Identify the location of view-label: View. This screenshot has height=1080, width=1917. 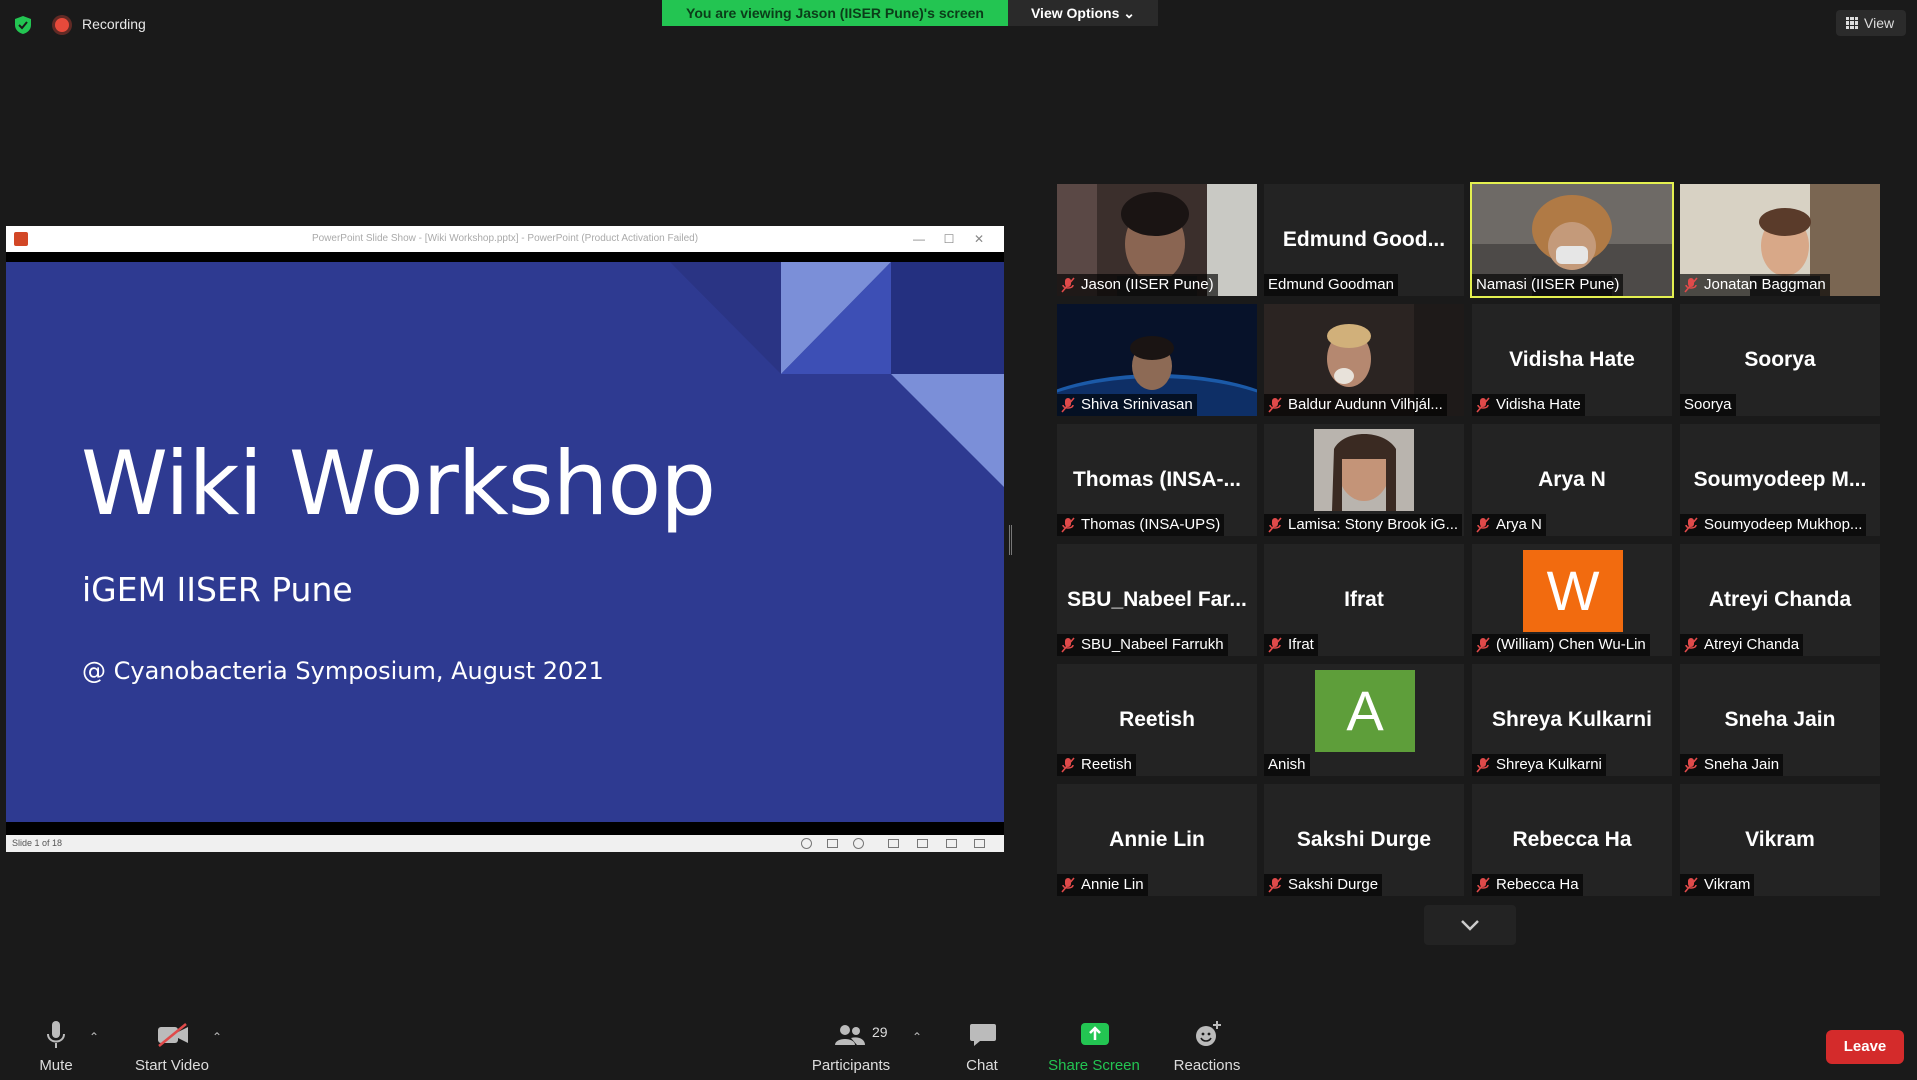
(1879, 23).